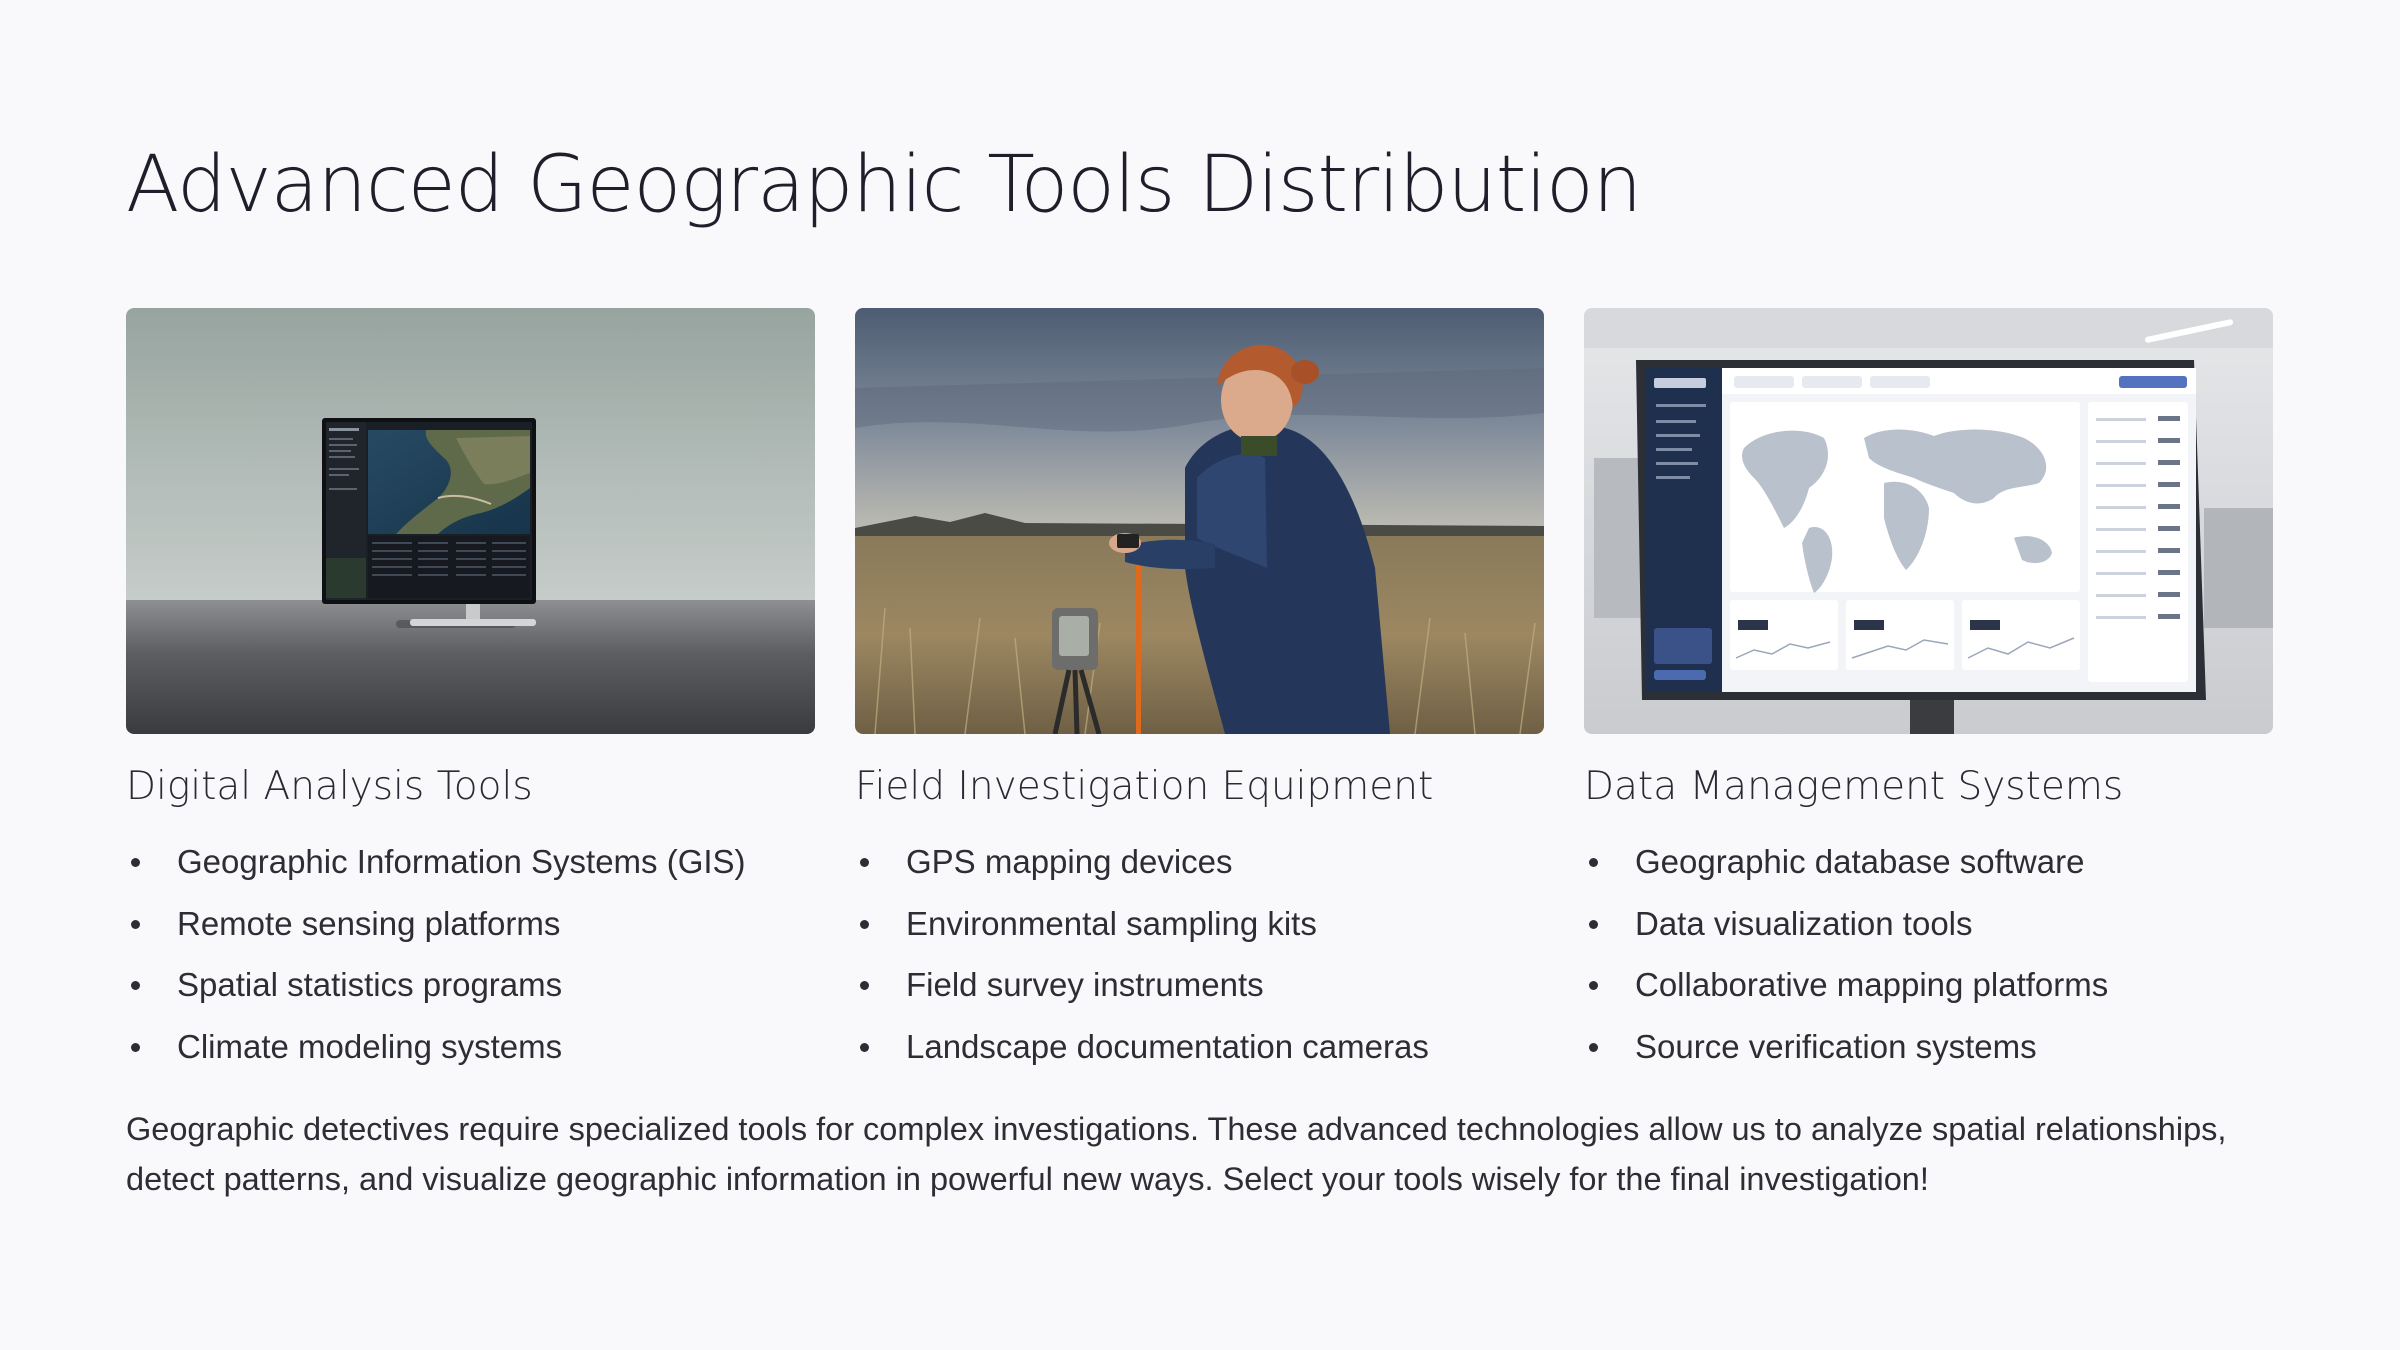 The height and width of the screenshot is (1350, 2400). I want to click on monitor-with-map-image, so click(470, 521).